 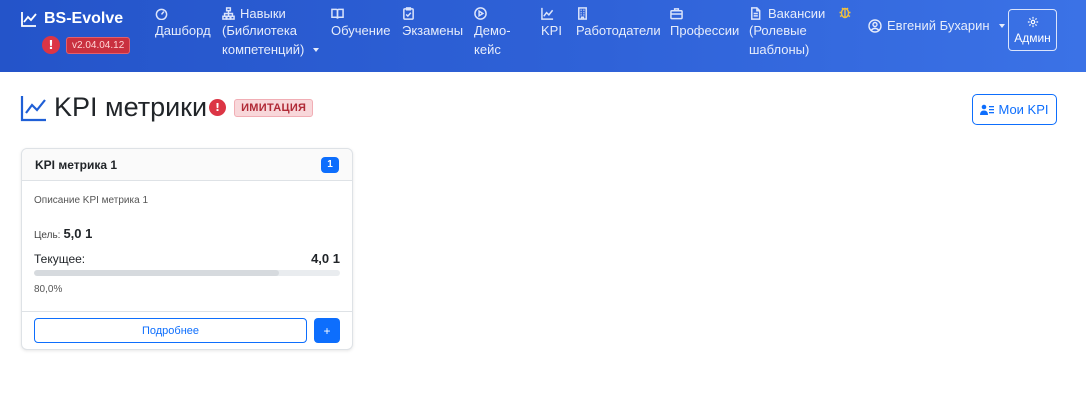 I want to click on goal-label: Цель:, so click(x=47, y=235).